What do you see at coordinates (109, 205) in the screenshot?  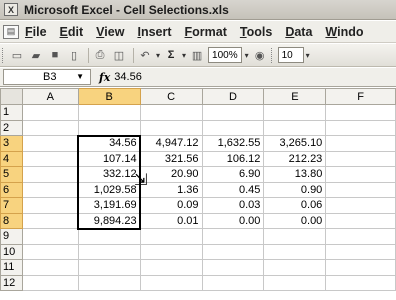 I see `cell-b7: 3,191.69` at bounding box center [109, 205].